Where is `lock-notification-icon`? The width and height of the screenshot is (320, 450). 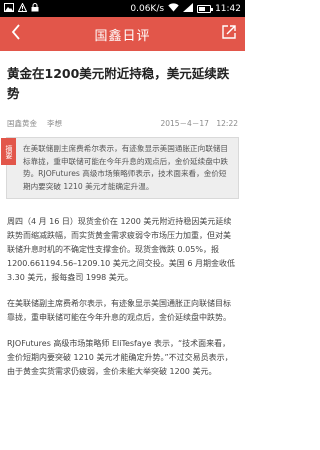
lock-notification-icon is located at coordinates (35, 8).